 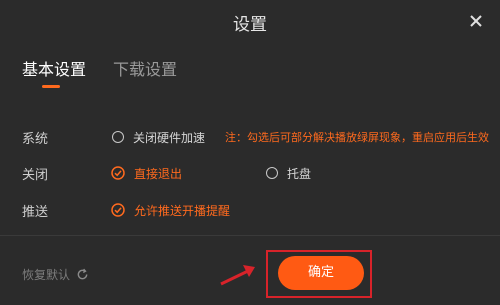 What do you see at coordinates (182, 210) in the screenshot?
I see `push-notification-label: 允许推送开播提醒` at bounding box center [182, 210].